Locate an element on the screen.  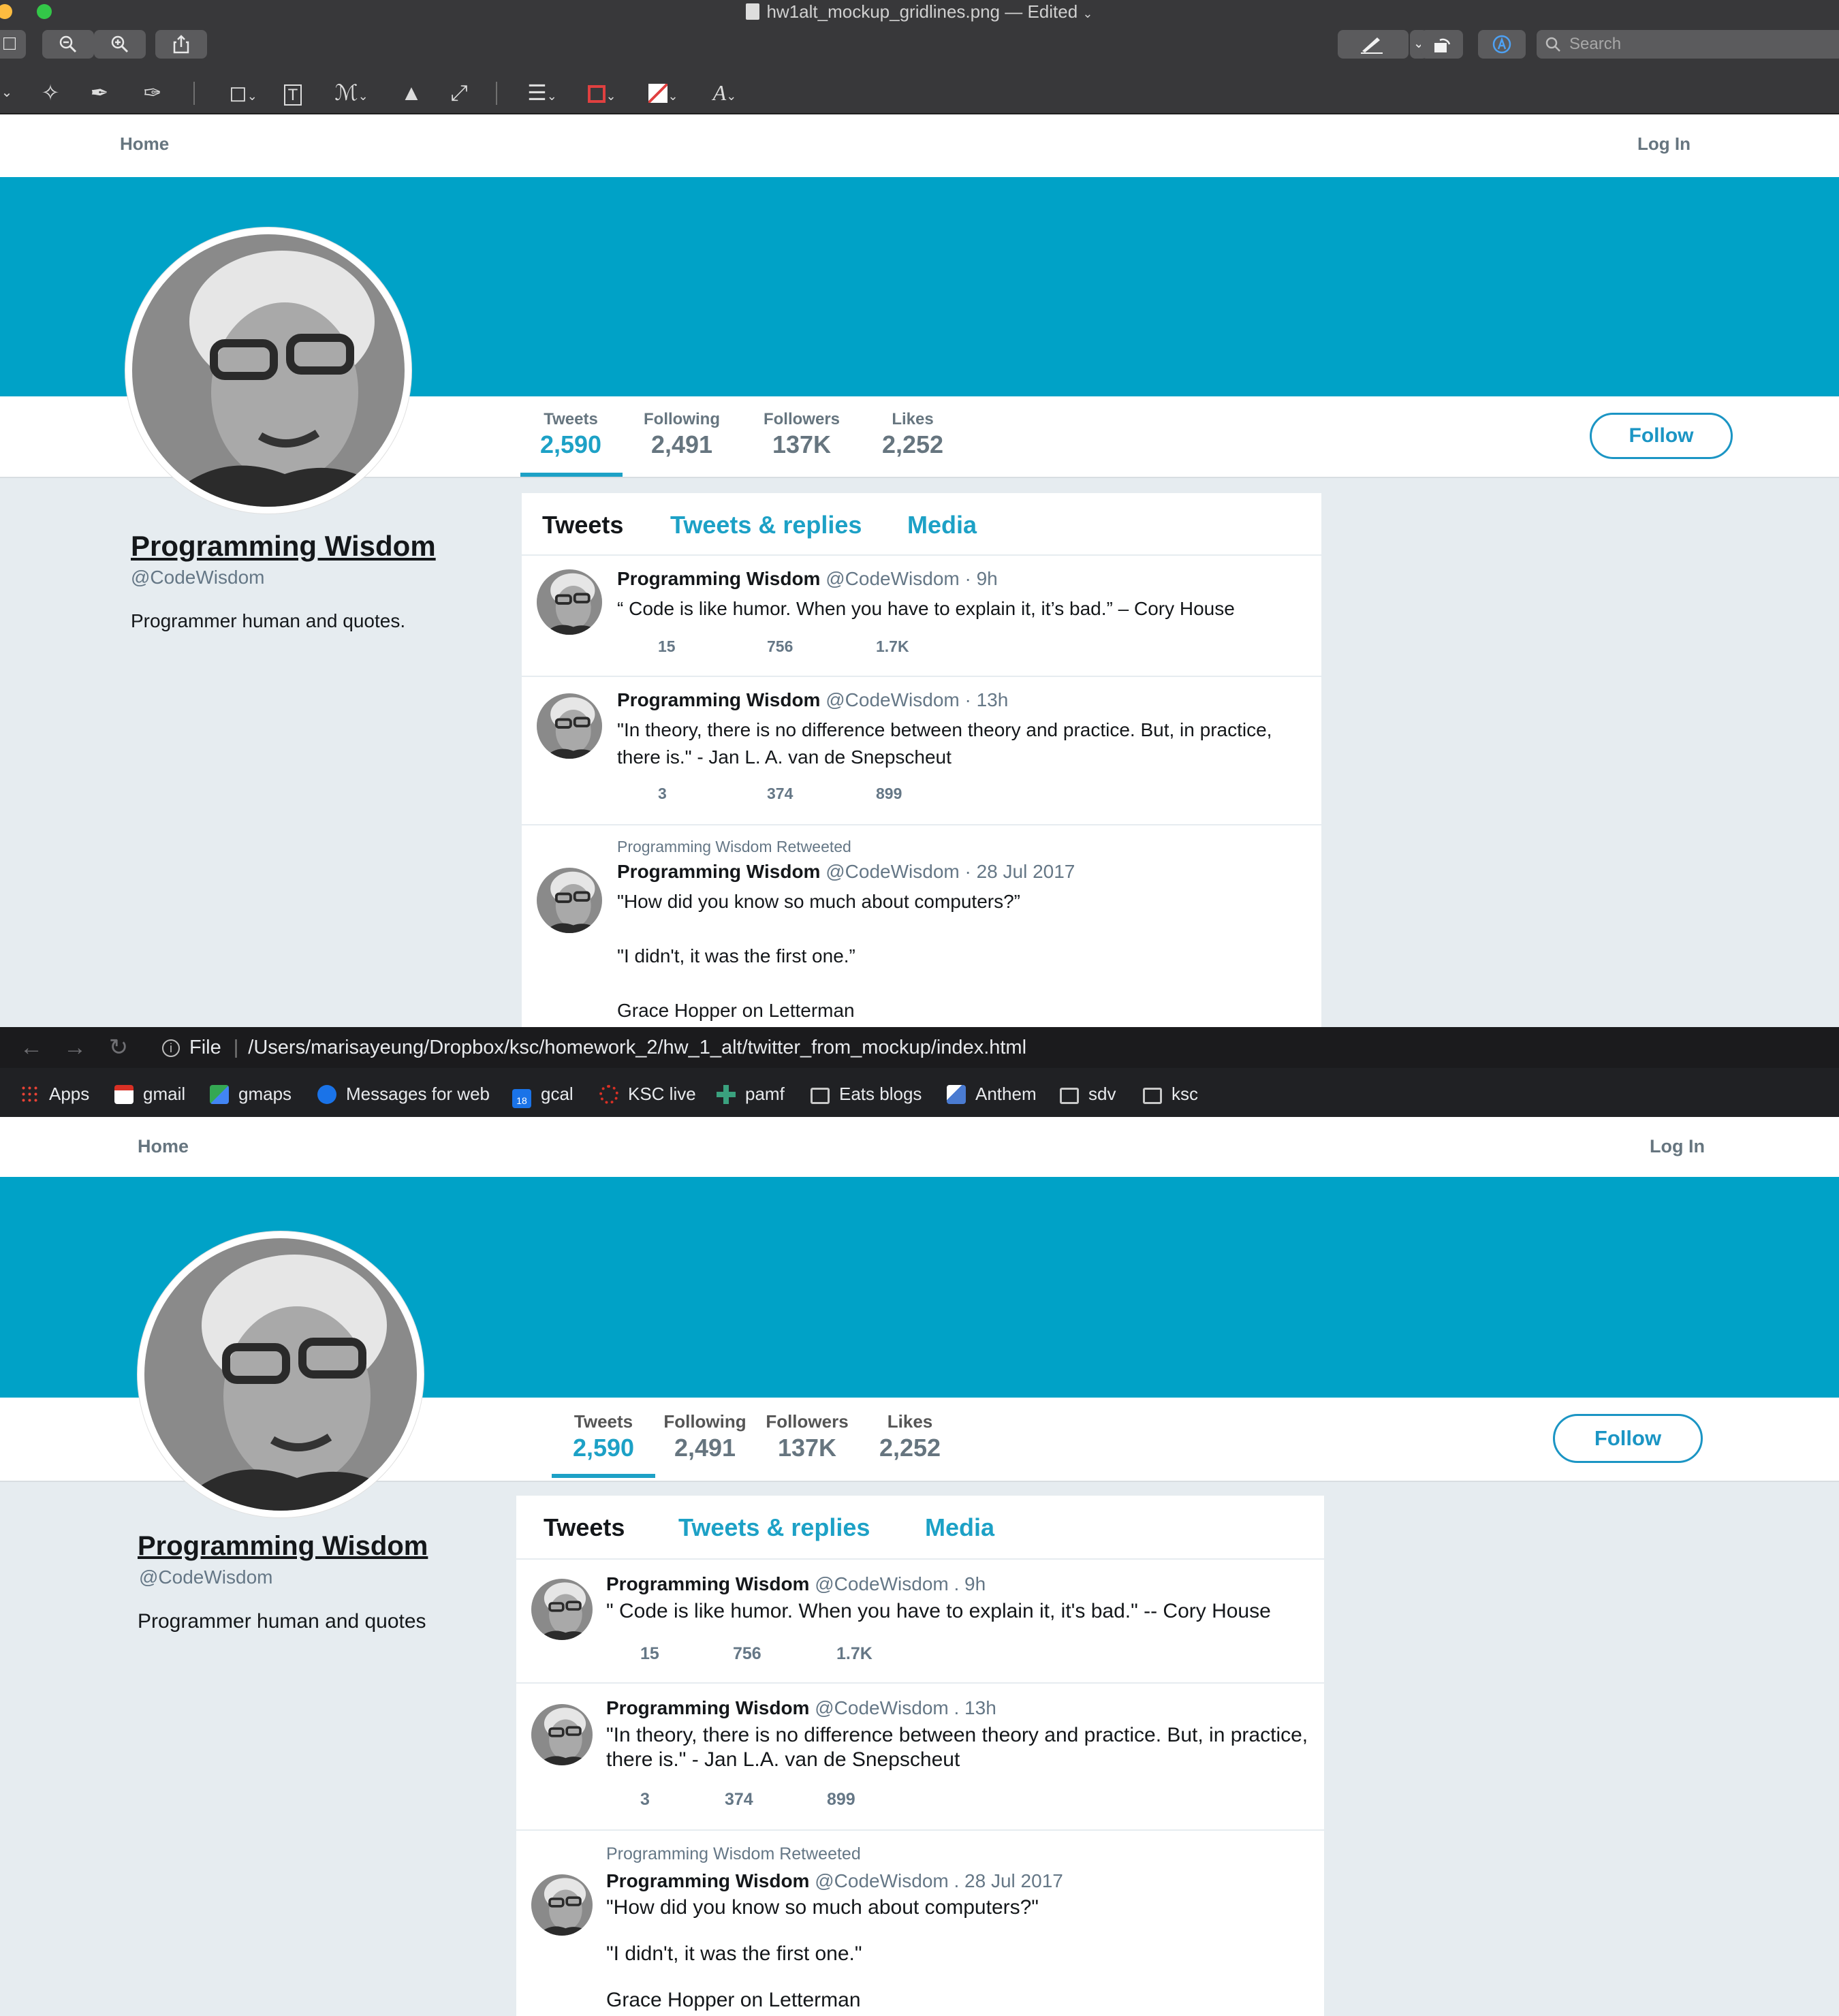
shape-style-button: ☰⌄ is located at coordinates (542, 93).